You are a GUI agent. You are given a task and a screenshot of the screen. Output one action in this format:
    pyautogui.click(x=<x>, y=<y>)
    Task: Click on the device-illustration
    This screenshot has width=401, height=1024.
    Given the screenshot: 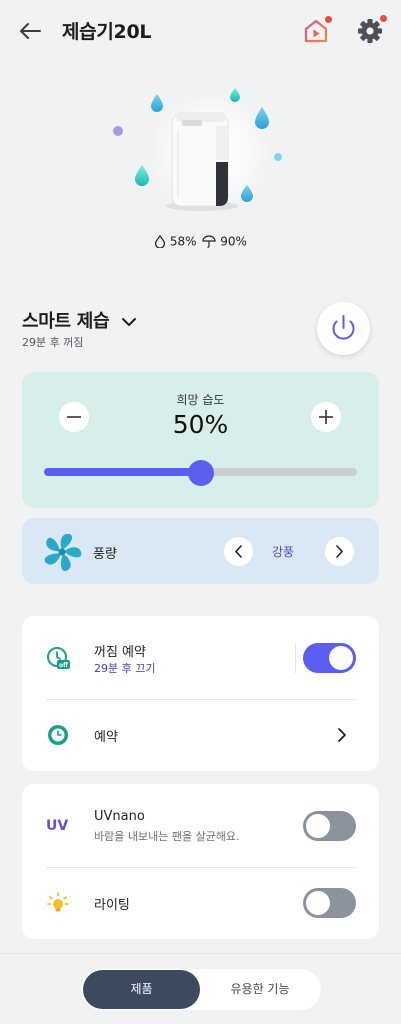 What is the action you would take?
    pyautogui.click(x=200, y=155)
    